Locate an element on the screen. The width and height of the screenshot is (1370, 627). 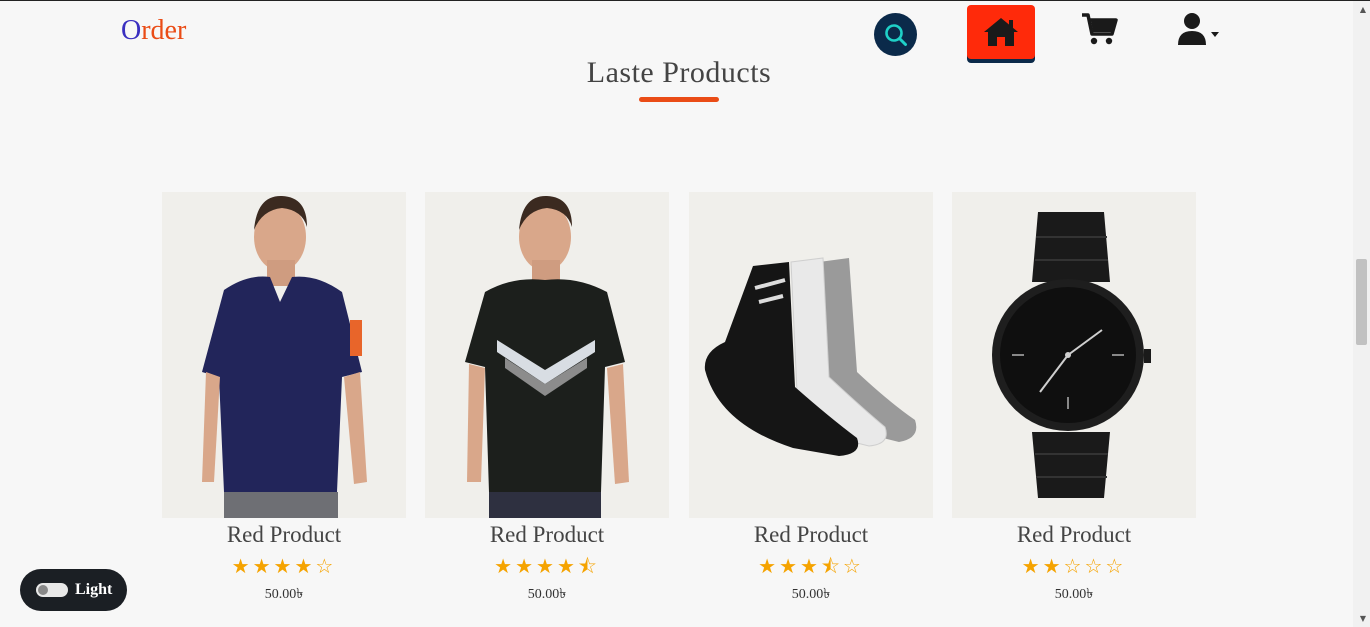
theme-toggle: Light is located at coordinates (73, 590).